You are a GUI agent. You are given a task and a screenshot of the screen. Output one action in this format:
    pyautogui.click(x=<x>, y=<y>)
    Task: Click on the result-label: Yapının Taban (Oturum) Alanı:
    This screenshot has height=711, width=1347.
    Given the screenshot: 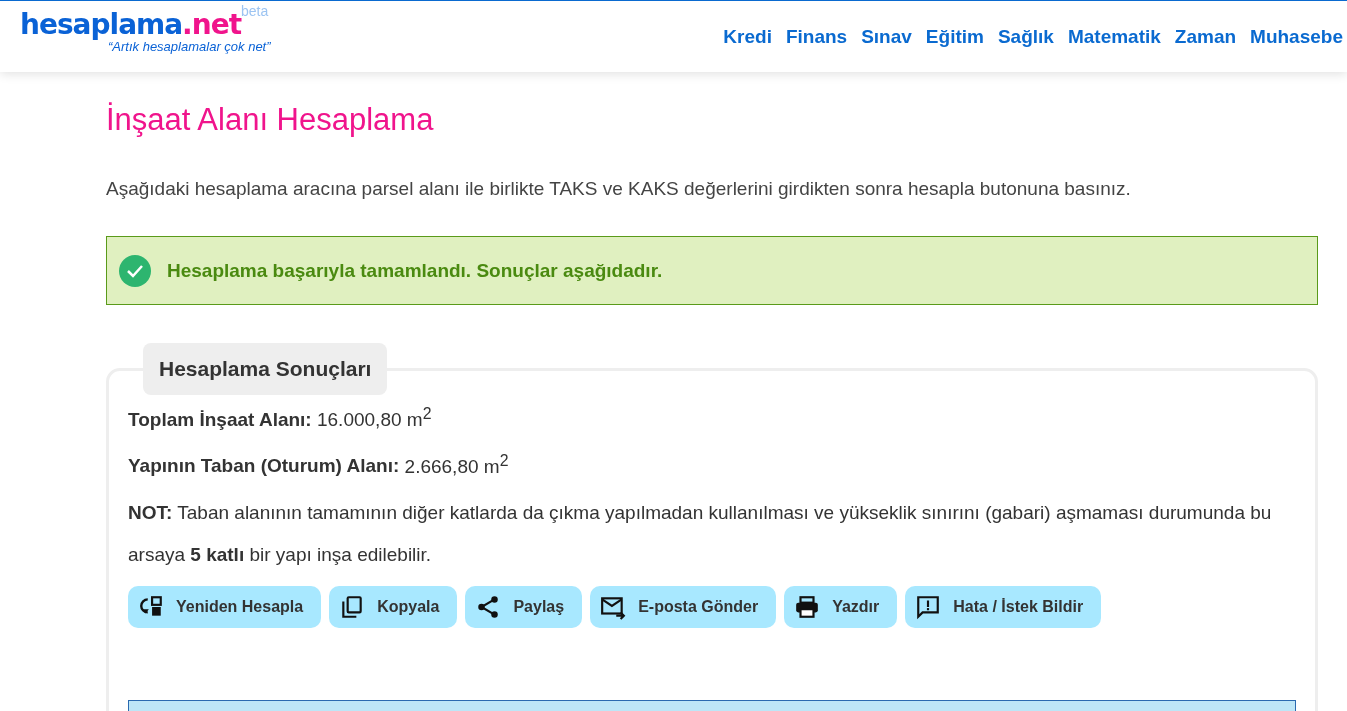 What is the action you would take?
    pyautogui.click(x=264, y=466)
    